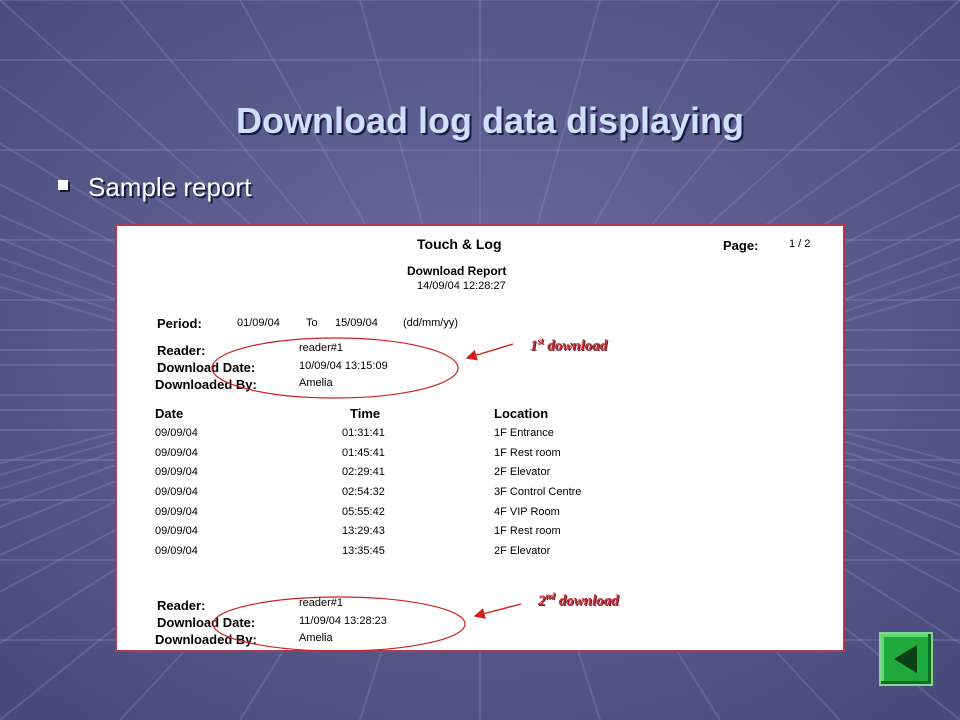 This screenshot has height=720, width=960. What do you see at coordinates (800, 244) in the screenshot?
I see `page-value: 1 / 2` at bounding box center [800, 244].